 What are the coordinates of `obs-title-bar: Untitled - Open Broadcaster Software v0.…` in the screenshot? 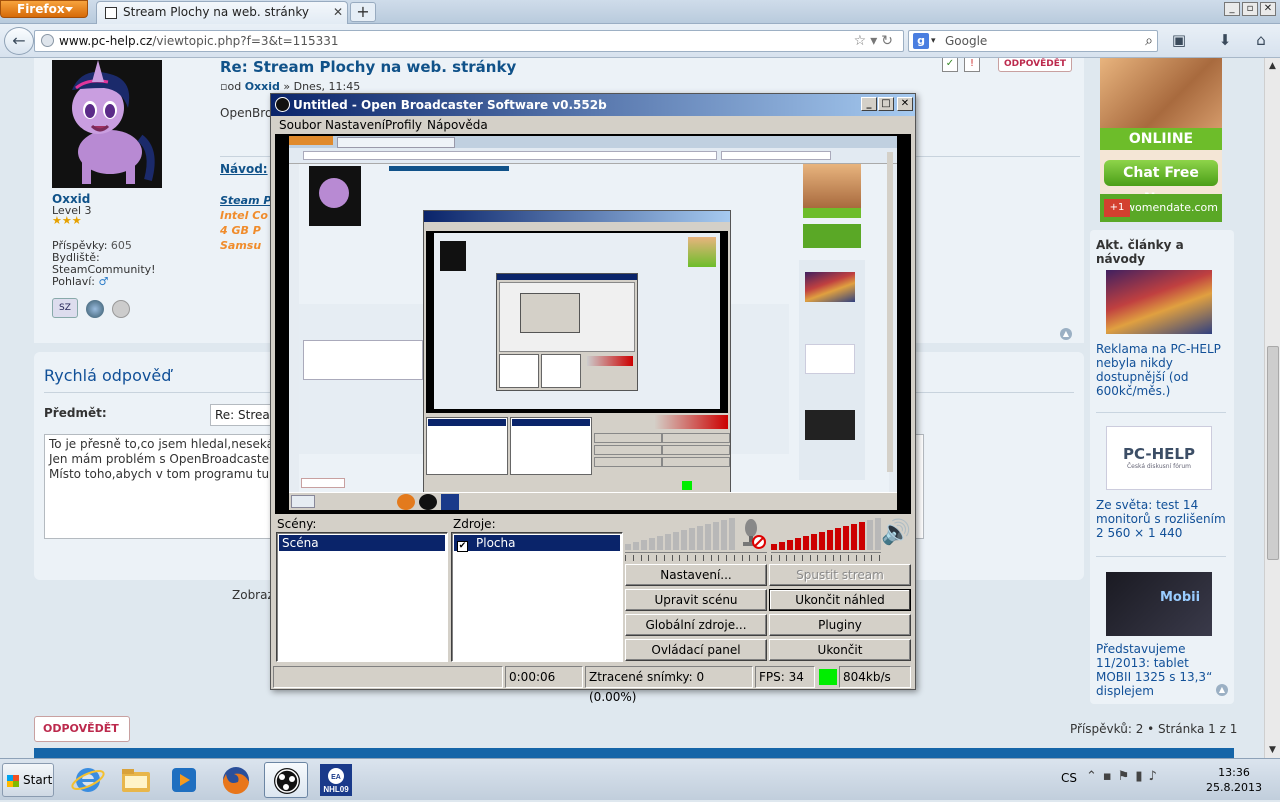 It's located at (593, 105).